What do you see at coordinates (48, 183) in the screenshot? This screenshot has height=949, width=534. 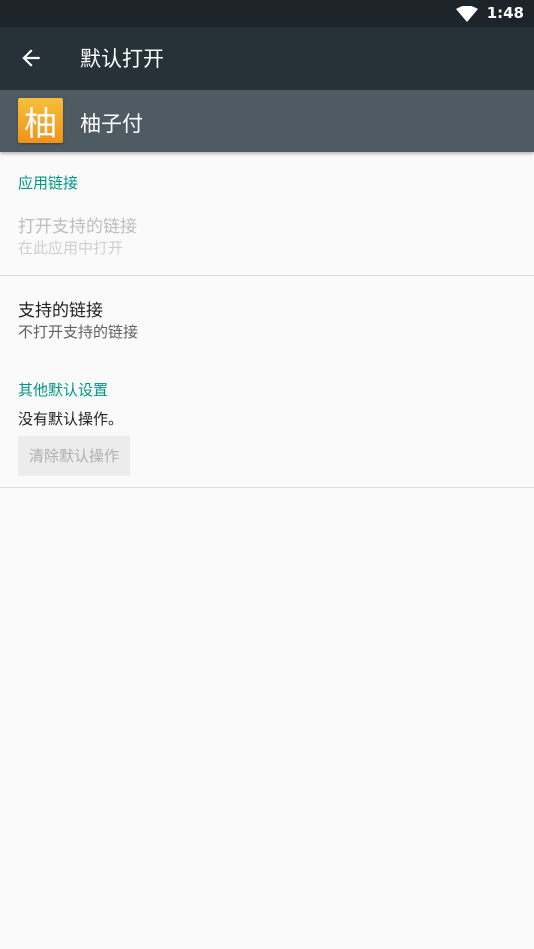 I see `section-header-app-links: 应用链接` at bounding box center [48, 183].